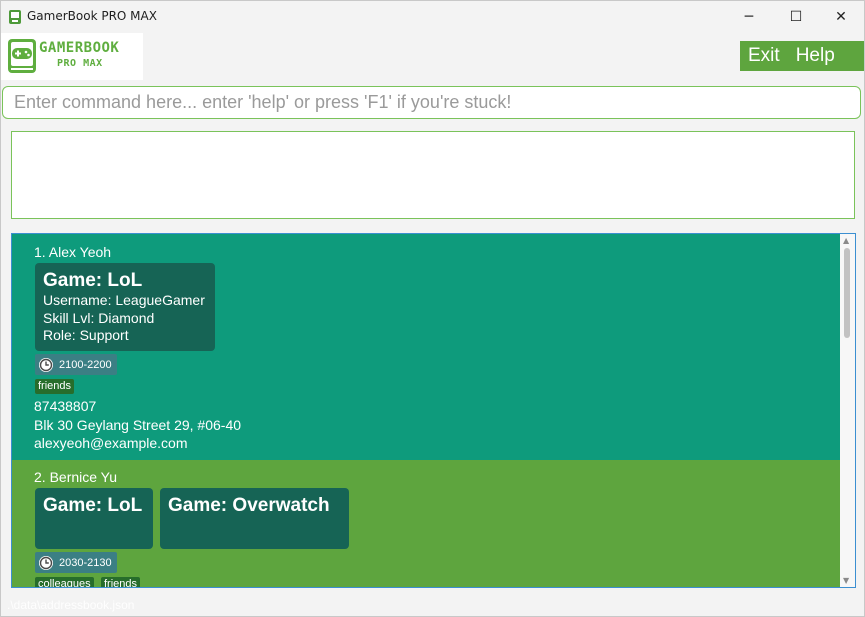 The width and height of the screenshot is (865, 617). Describe the element at coordinates (815, 56) in the screenshot. I see `menu-help: Help` at that location.